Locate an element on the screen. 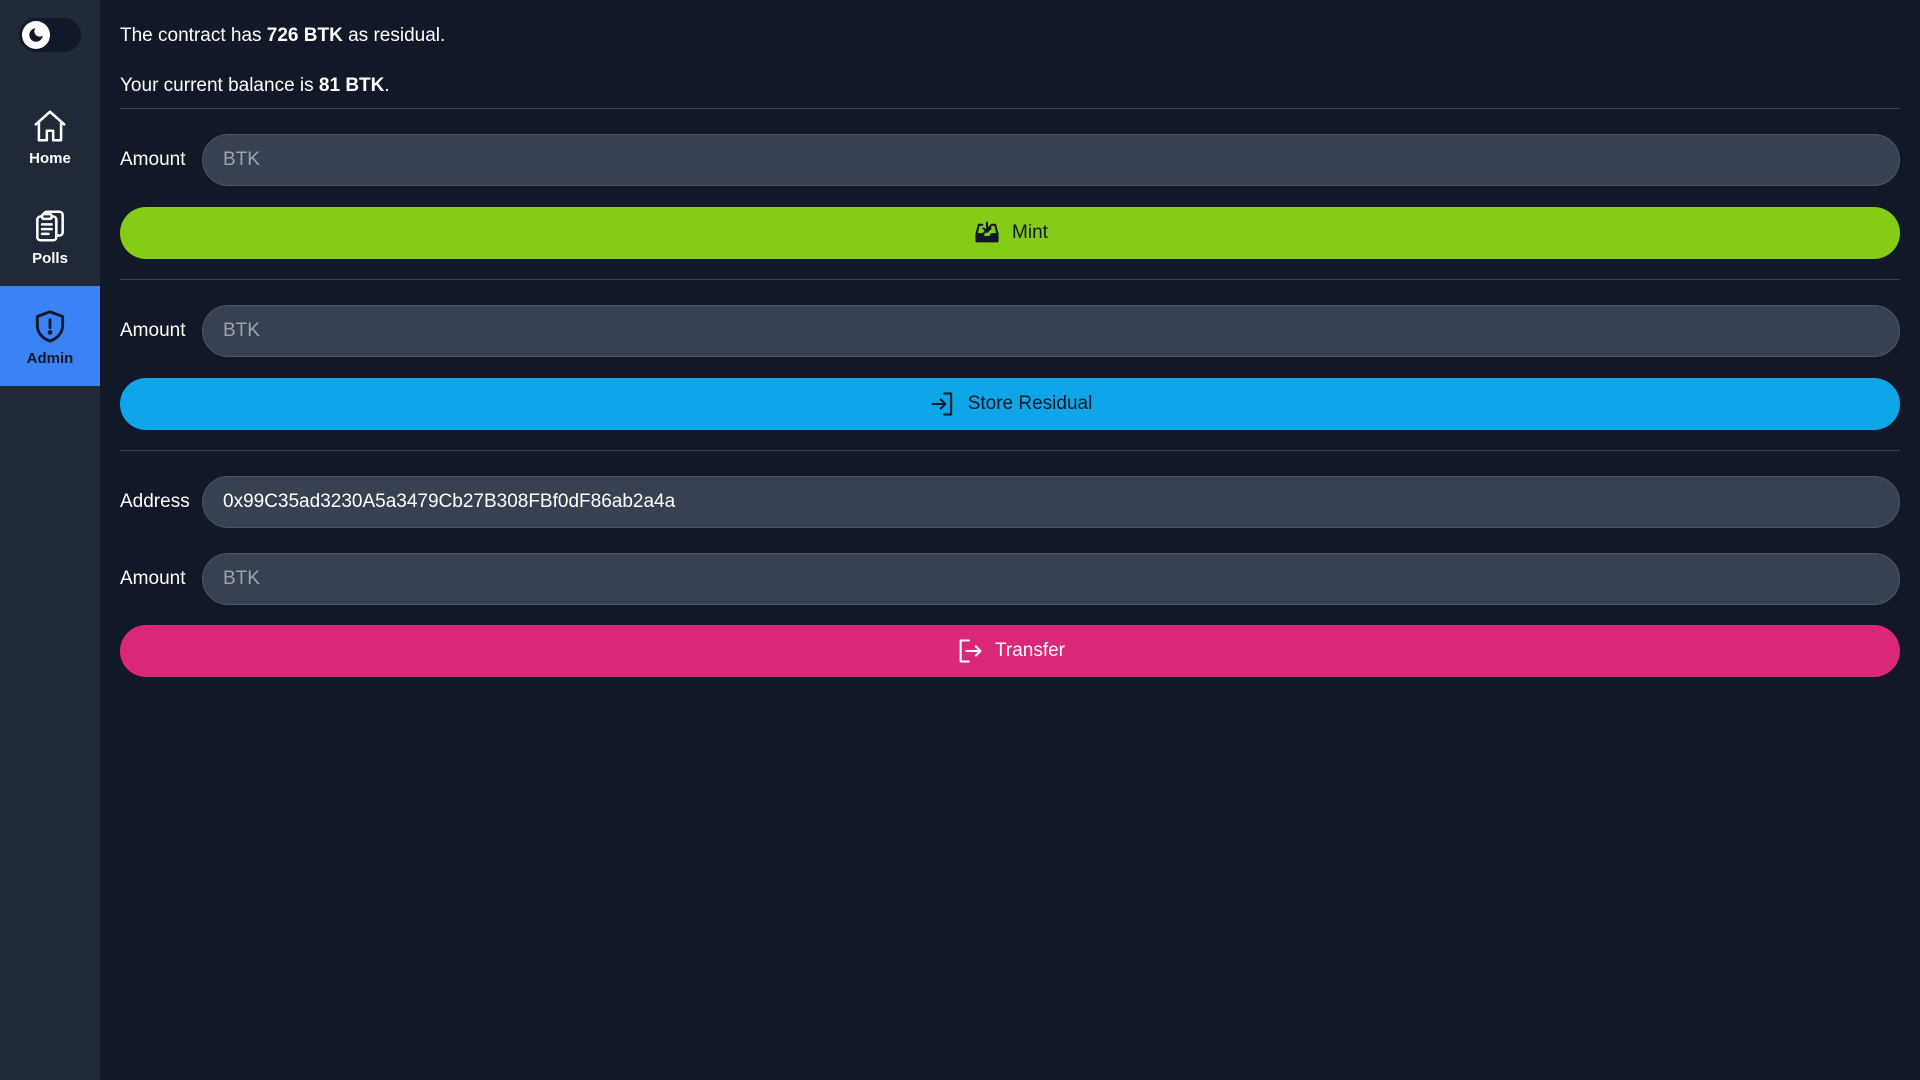 This screenshot has width=1920, height=1080. store-residual-button-label: Store Residual is located at coordinates (1030, 403).